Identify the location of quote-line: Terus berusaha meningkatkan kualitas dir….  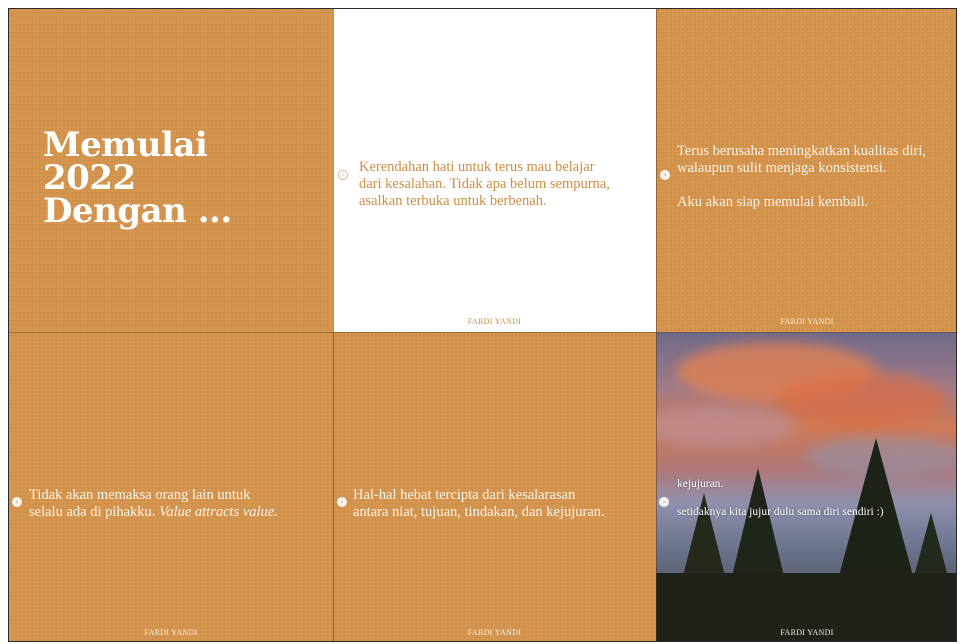
(802, 151).